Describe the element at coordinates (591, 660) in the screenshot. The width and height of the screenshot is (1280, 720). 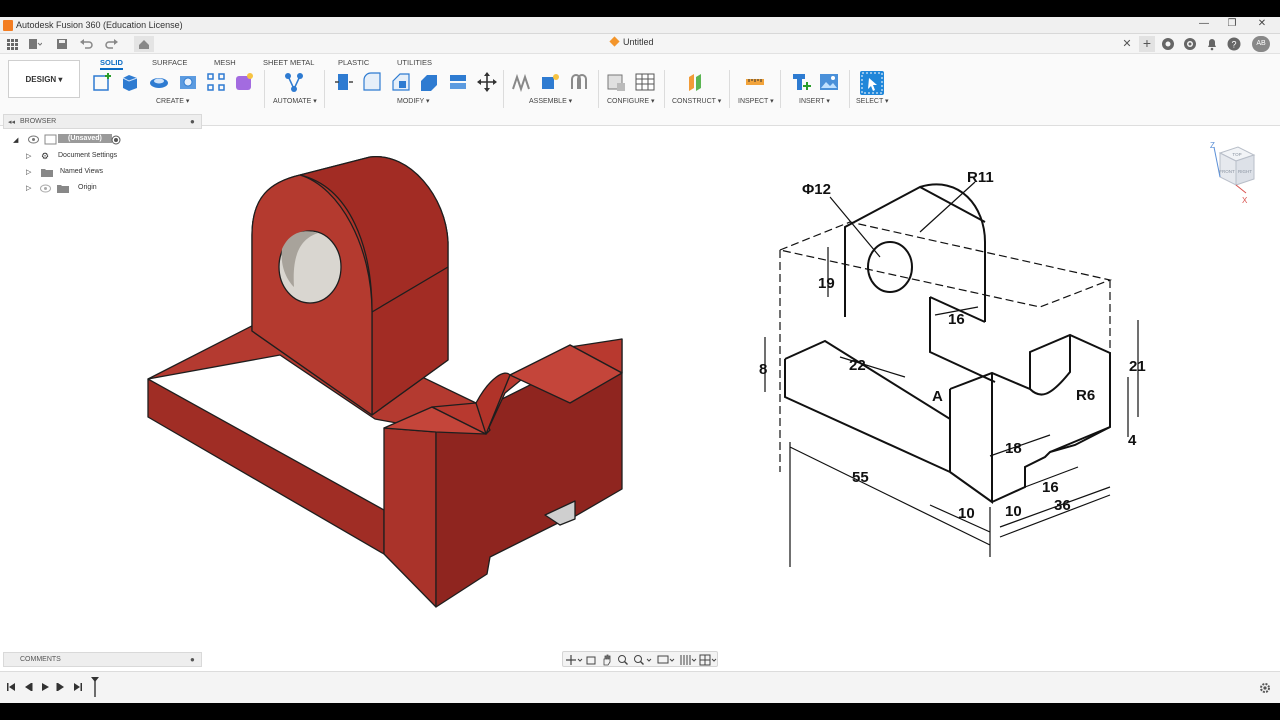
I see `look-at-icon` at that location.